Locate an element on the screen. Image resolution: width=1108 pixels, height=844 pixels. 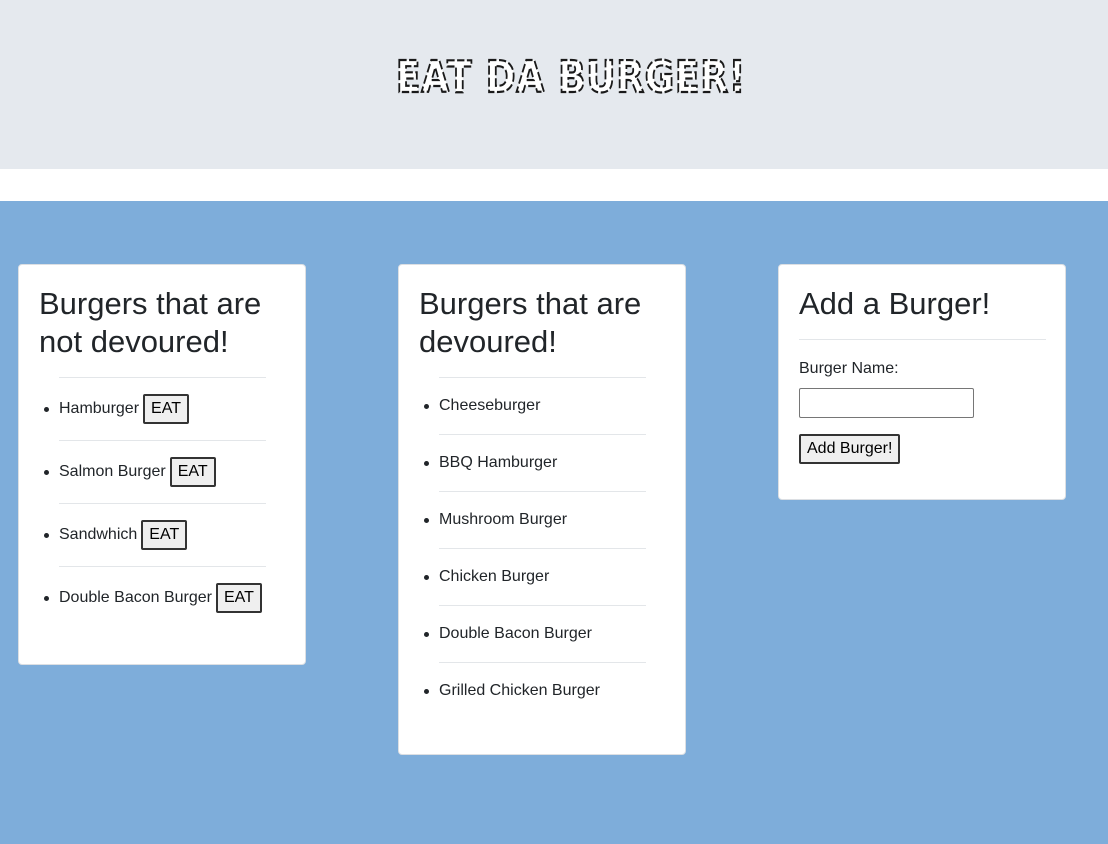
list-item: Double Bacon Burger is located at coordinates (535, 633).